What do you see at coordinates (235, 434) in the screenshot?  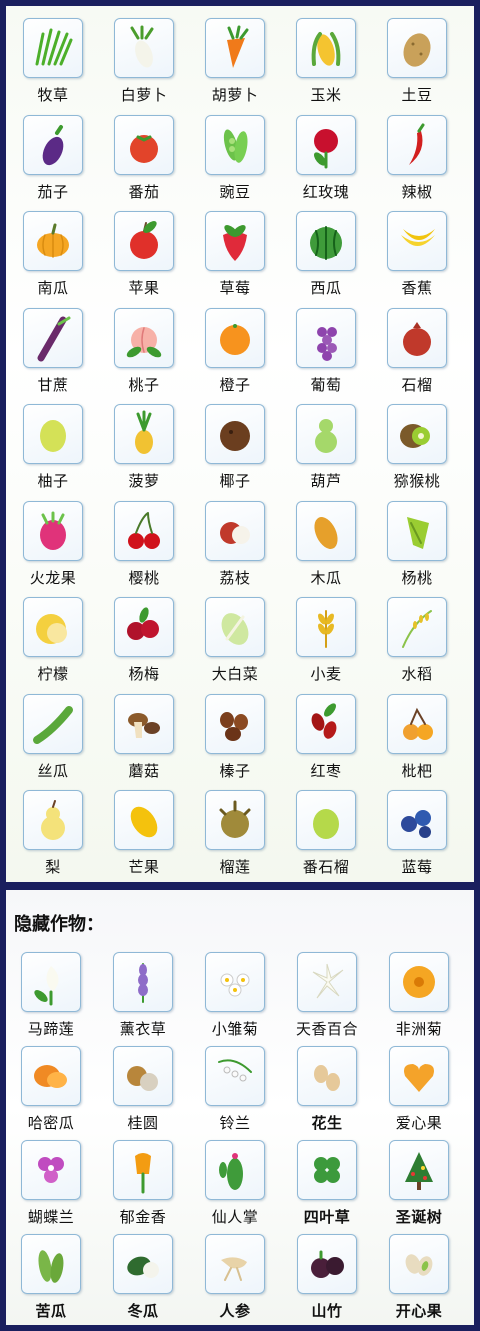 I see `coconut-icon` at bounding box center [235, 434].